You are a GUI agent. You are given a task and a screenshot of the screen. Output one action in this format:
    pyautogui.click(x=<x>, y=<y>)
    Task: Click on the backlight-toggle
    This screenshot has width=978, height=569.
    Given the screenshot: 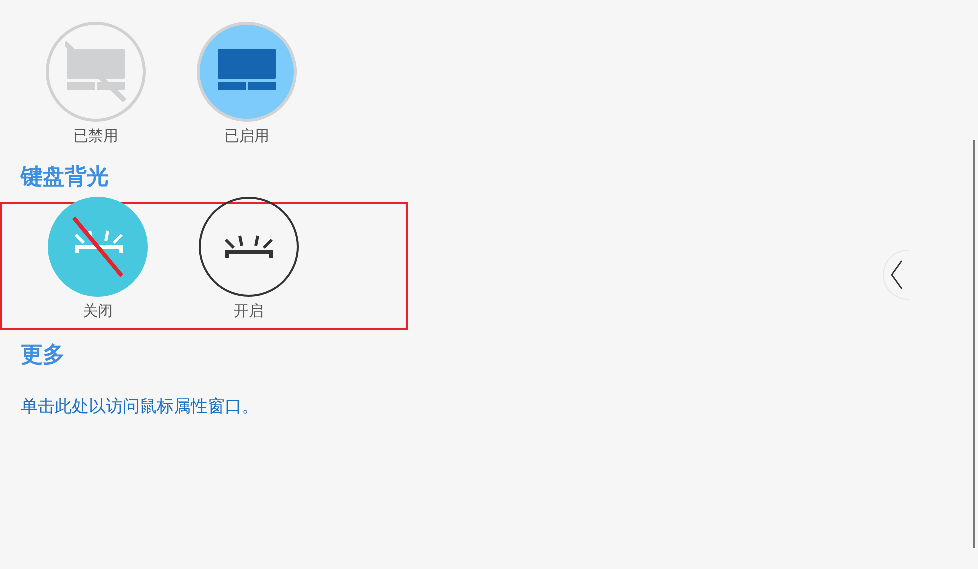 What is the action you would take?
    pyautogui.click(x=249, y=247)
    